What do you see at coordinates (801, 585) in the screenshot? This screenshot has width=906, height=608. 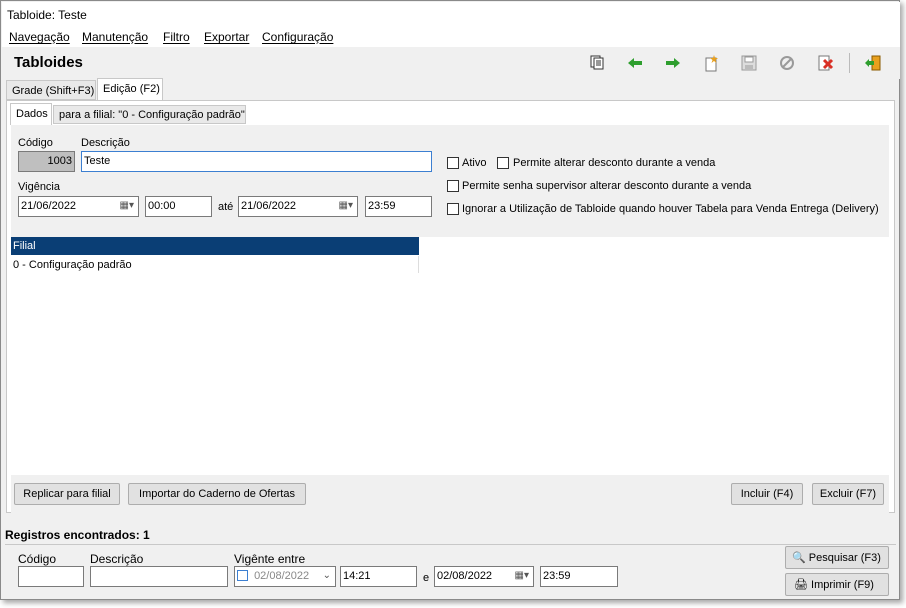 I see `printer-icon: 🖨` at bounding box center [801, 585].